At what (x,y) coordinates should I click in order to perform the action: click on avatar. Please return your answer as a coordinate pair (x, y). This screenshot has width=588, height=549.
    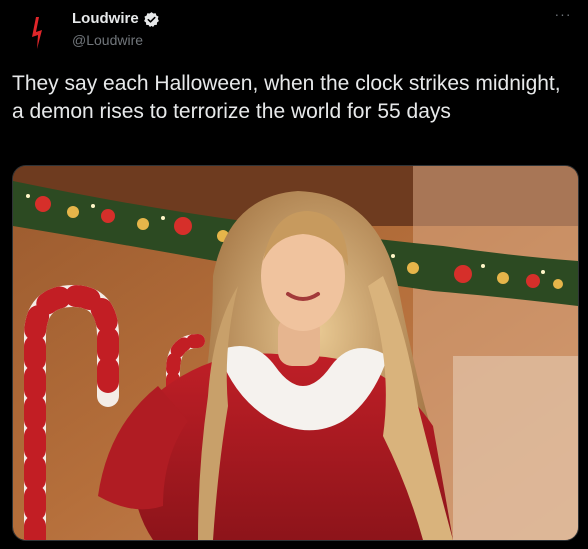
    Looking at the image, I should click on (38, 32).